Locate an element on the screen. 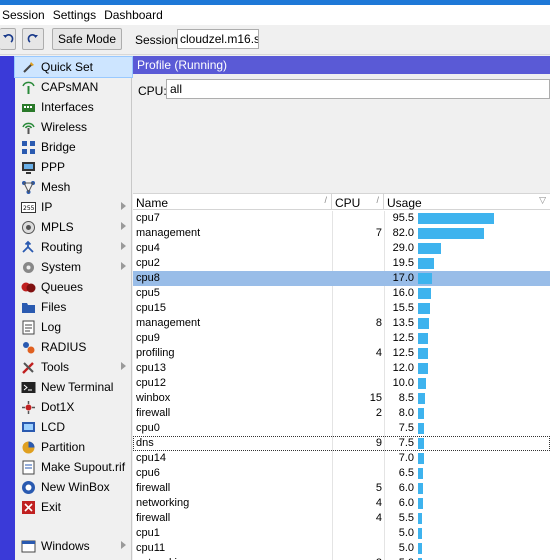 This screenshot has width=550, height=560. cell-usage: 6.5 is located at coordinates (406, 473).